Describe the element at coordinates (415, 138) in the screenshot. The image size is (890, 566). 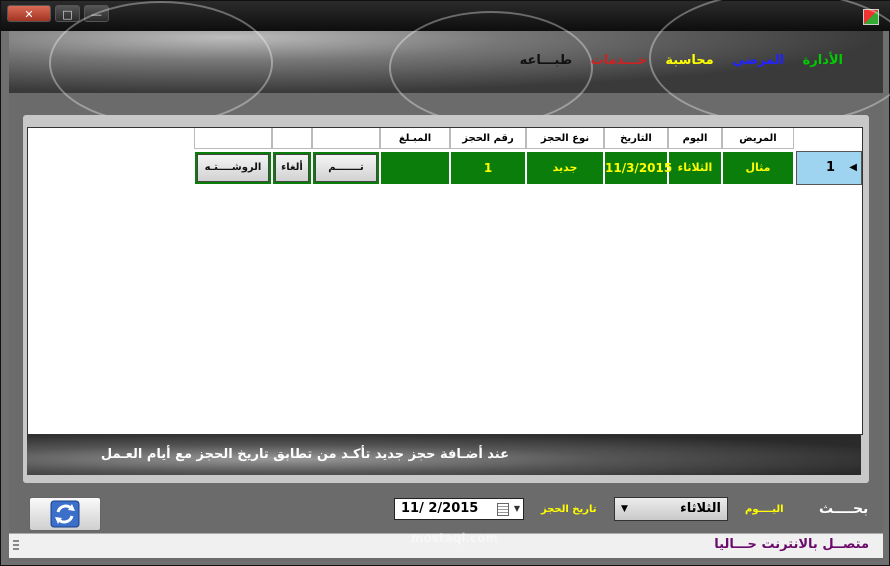
I see `col-header-amount: المبـلغ` at that location.